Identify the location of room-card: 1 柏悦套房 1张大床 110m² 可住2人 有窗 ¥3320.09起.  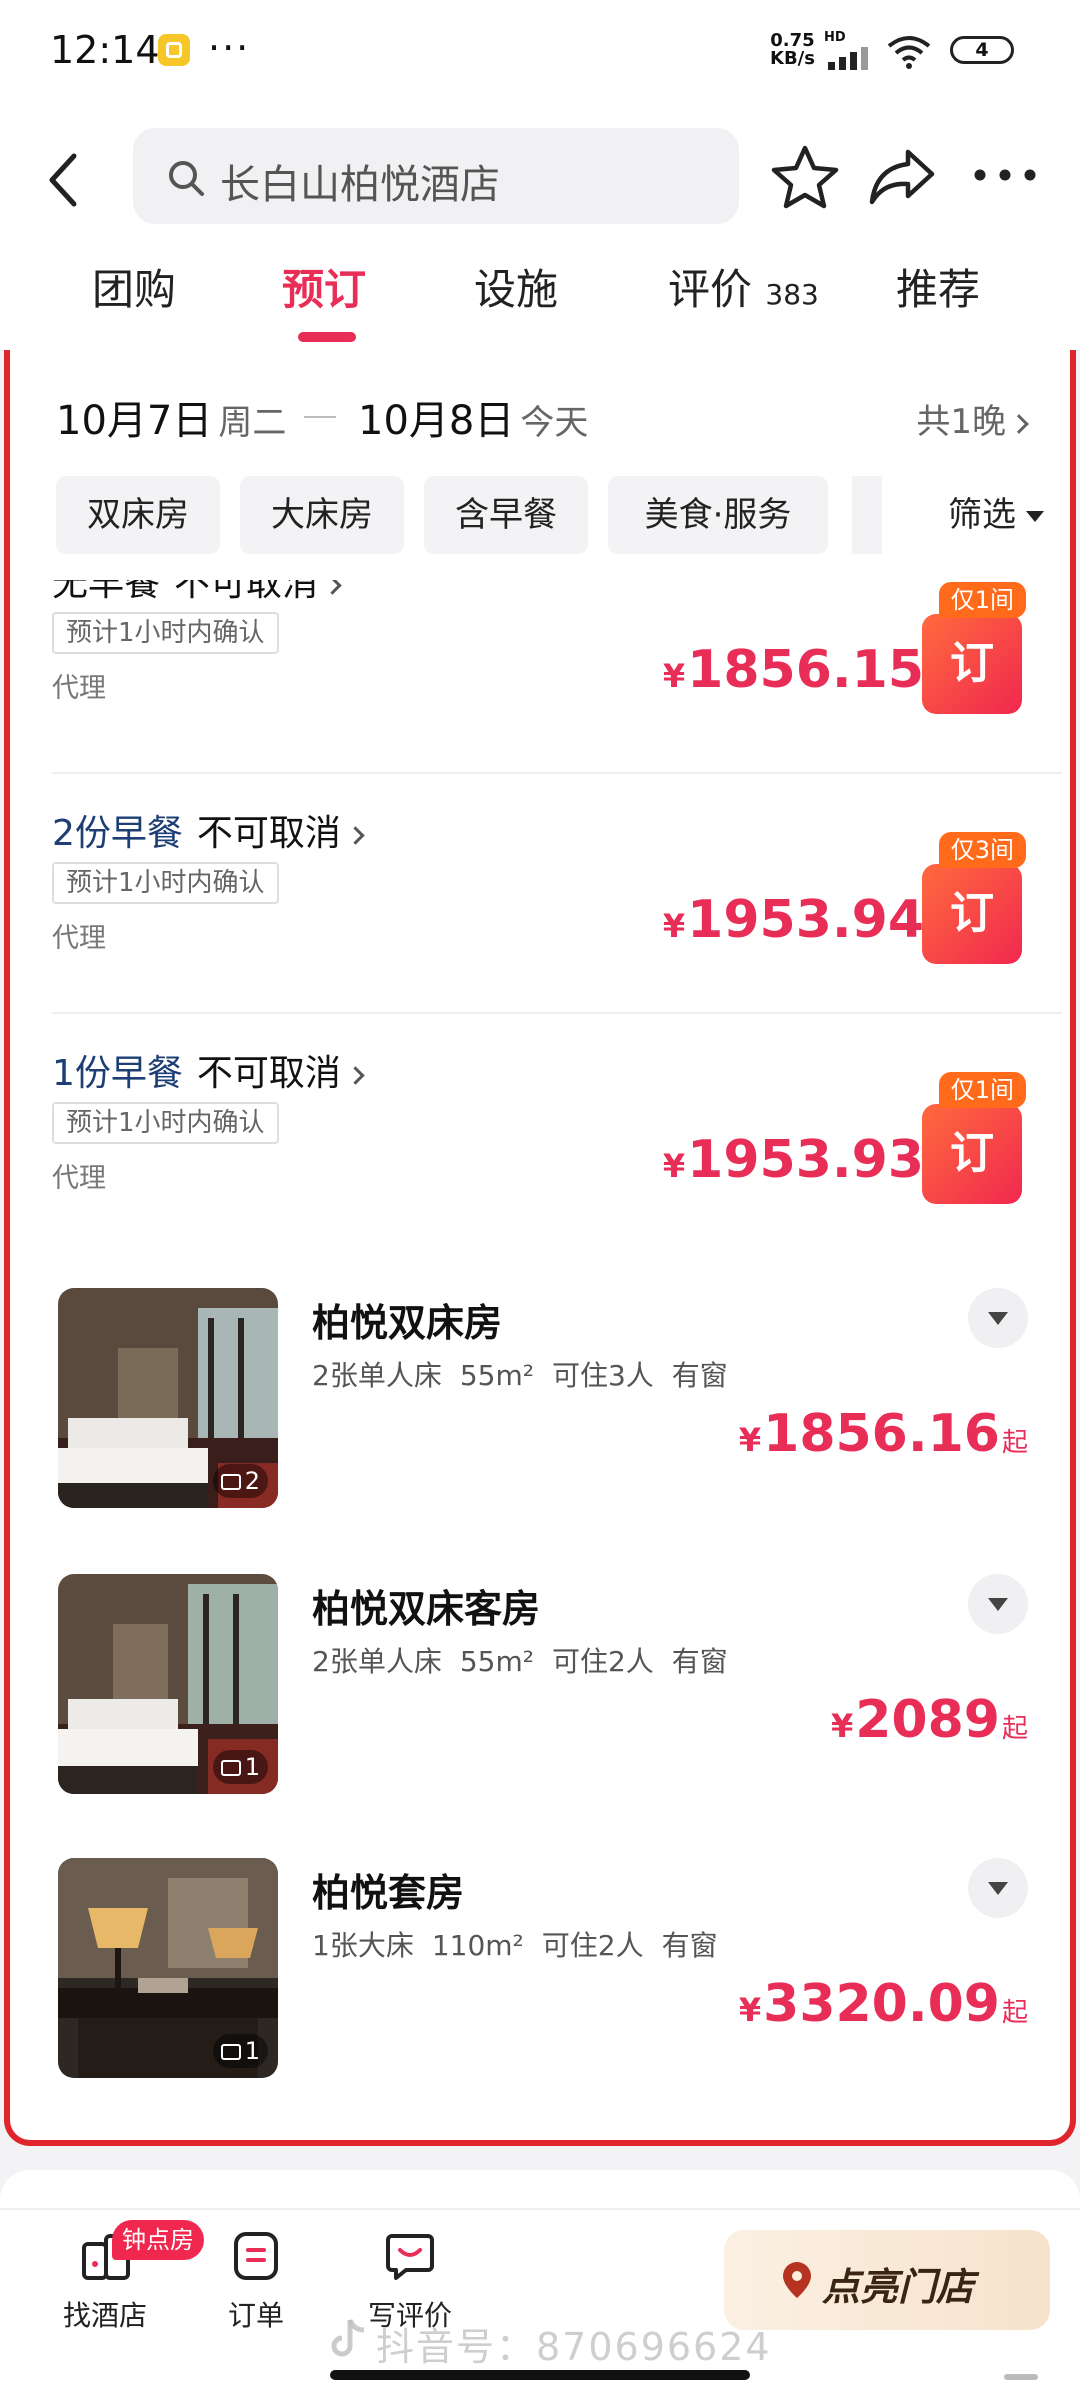
(557, 1978).